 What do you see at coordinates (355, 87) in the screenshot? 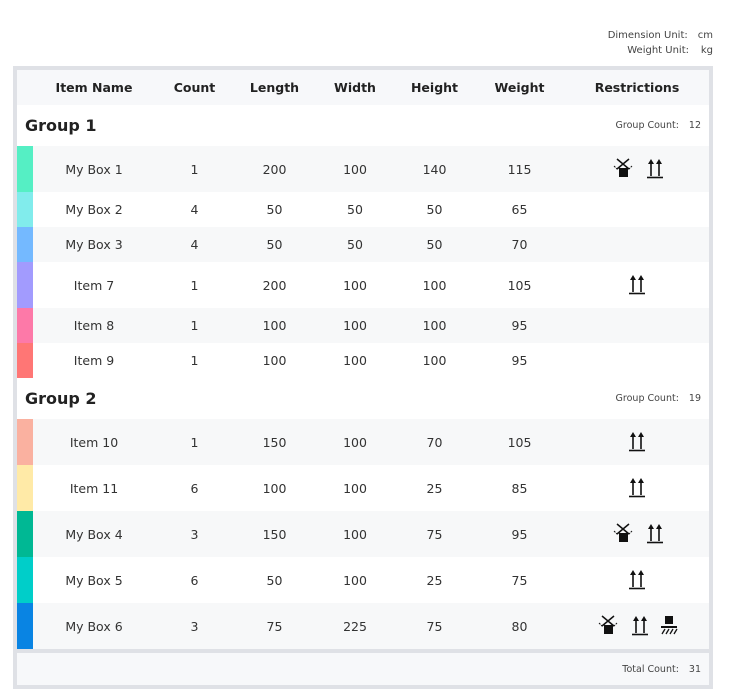
I see `col-width: Width` at bounding box center [355, 87].